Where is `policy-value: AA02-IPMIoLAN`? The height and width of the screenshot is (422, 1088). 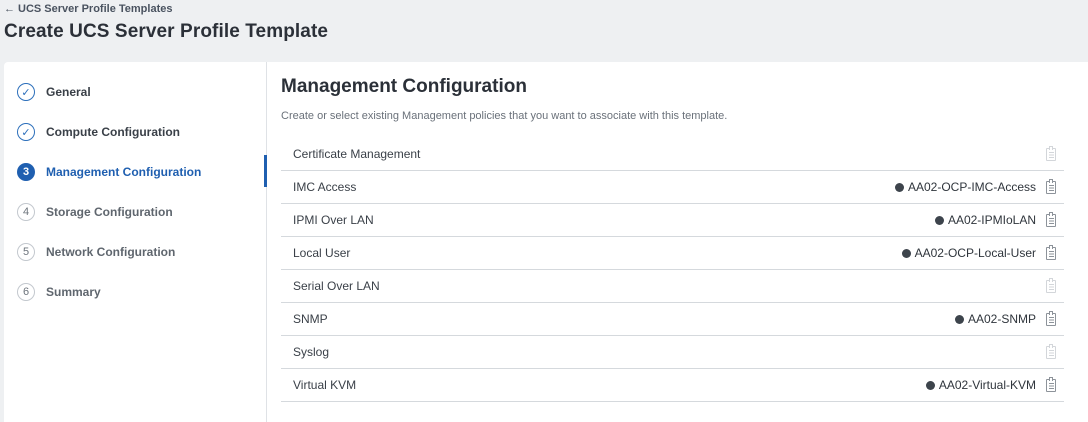 policy-value: AA02-IPMIoLAN is located at coordinates (991, 220).